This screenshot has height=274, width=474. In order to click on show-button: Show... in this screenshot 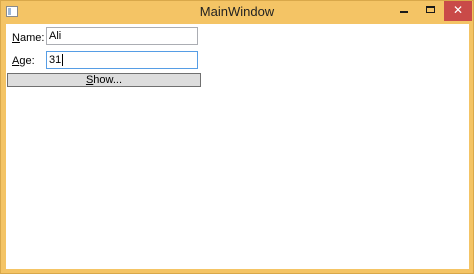, I will do `click(104, 80)`.